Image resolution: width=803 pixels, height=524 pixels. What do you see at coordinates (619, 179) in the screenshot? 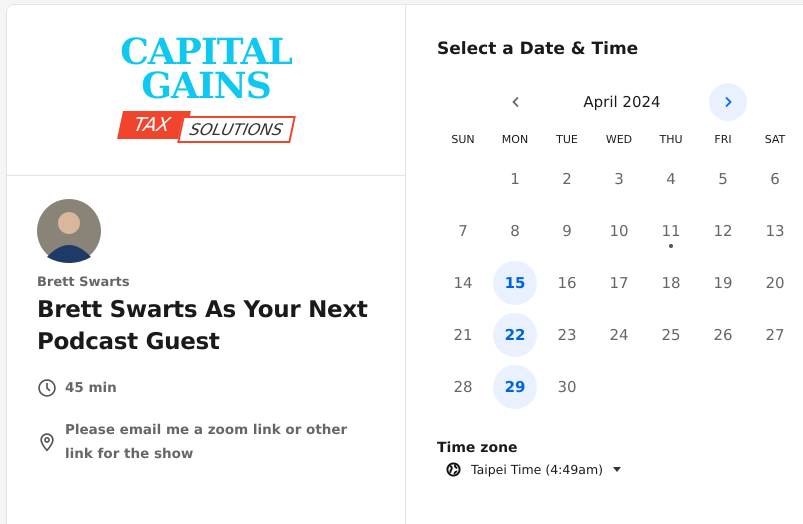
I see `calendar-date: 3` at bounding box center [619, 179].